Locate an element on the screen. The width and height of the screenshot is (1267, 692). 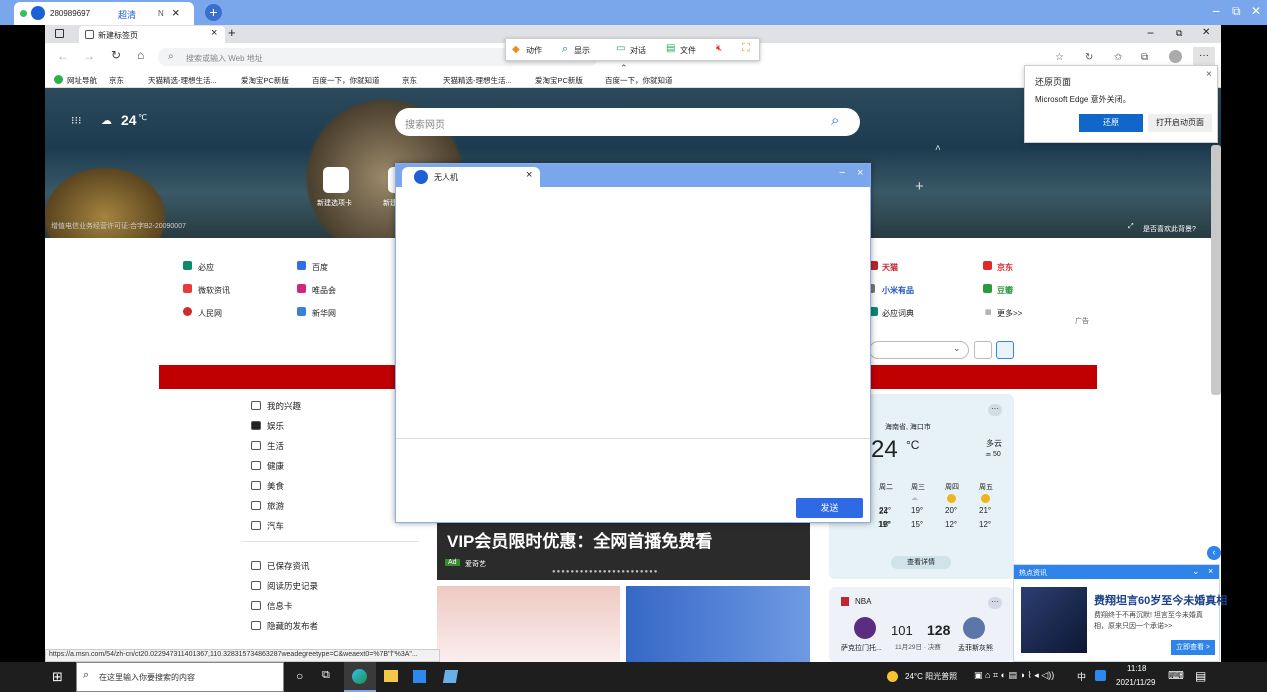
hero-temperature: 24 is located at coordinates (129, 120).